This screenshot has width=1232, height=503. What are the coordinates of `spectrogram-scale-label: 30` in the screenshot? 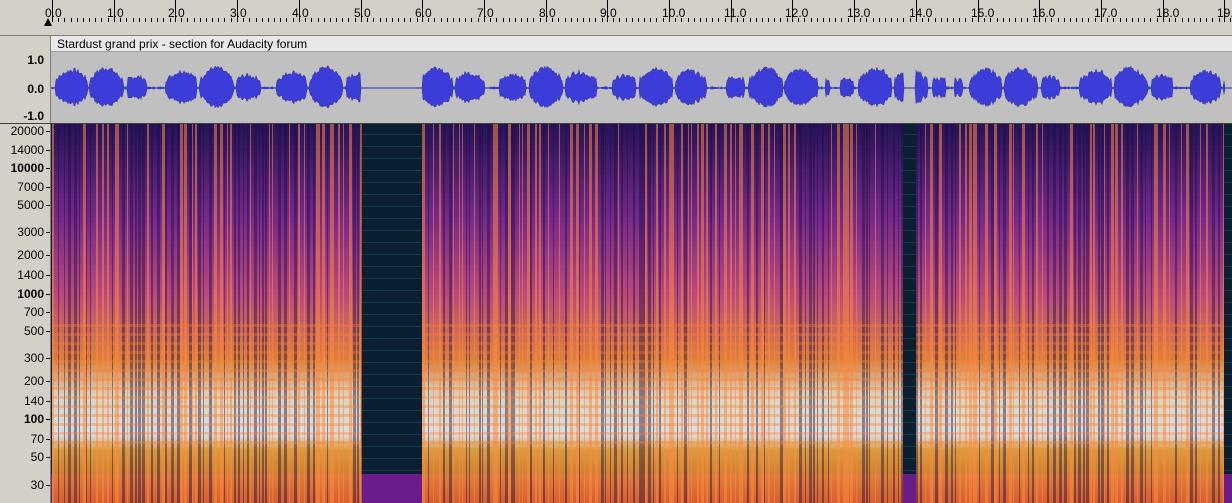 It's located at (37, 485).